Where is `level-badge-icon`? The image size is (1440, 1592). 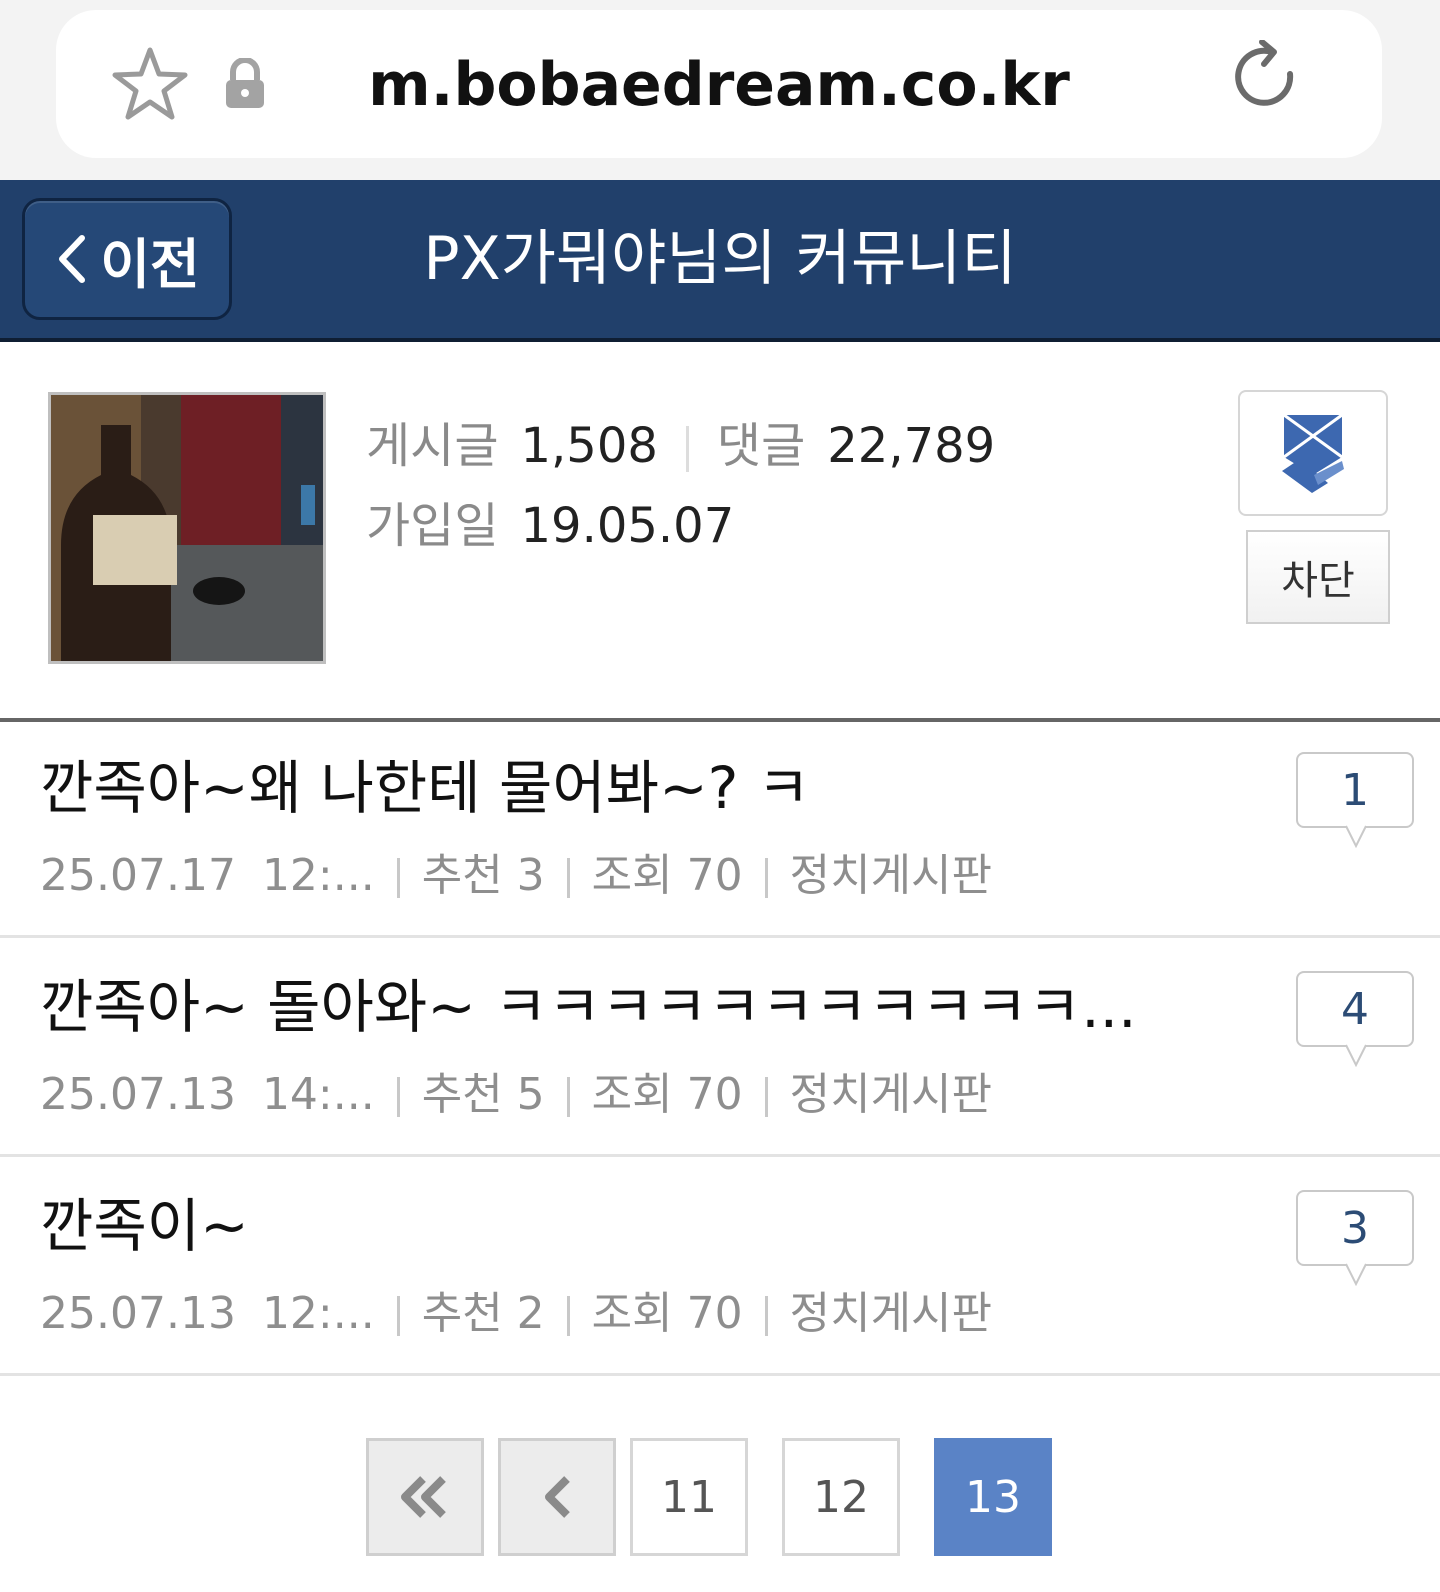 level-badge-icon is located at coordinates (1313, 453).